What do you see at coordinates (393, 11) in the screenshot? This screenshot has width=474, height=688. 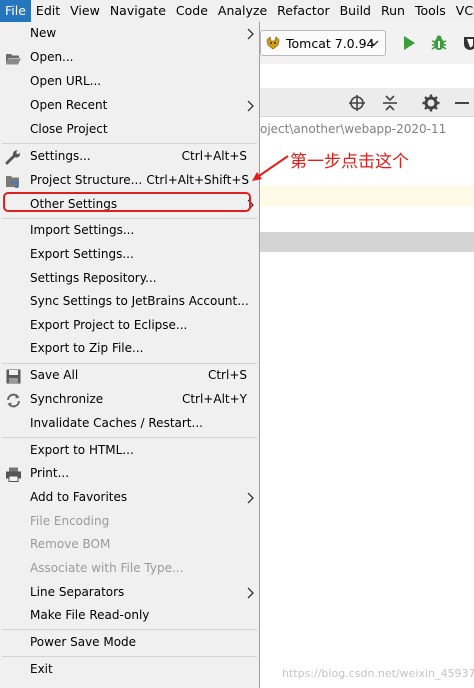 I see `menu-run: Run` at bounding box center [393, 11].